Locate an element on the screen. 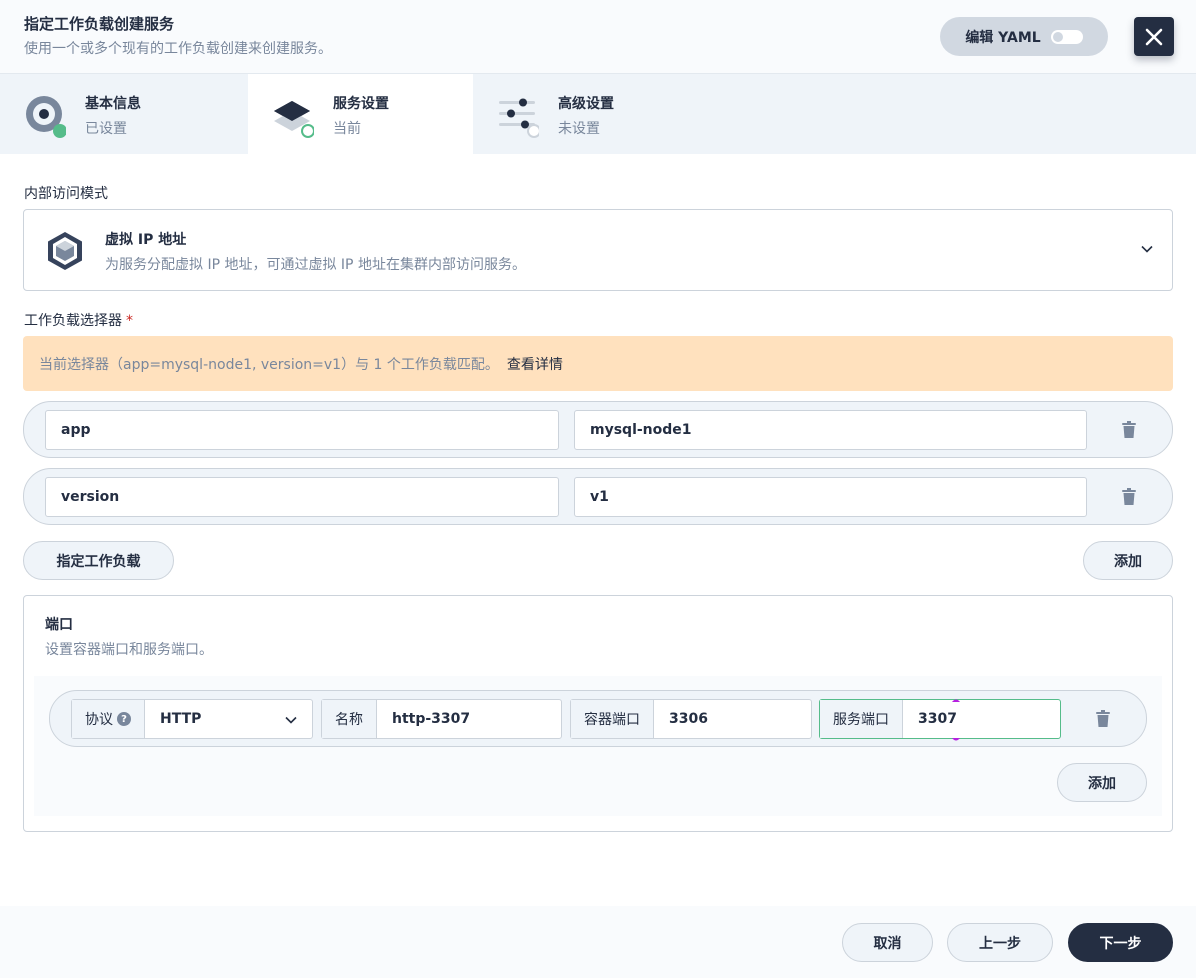  container-port-input: 3306 is located at coordinates (732, 719).